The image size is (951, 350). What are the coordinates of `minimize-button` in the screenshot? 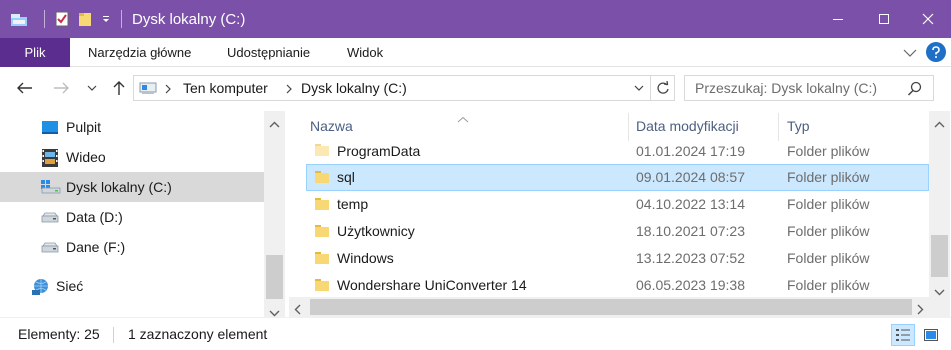 It's located at (838, 19).